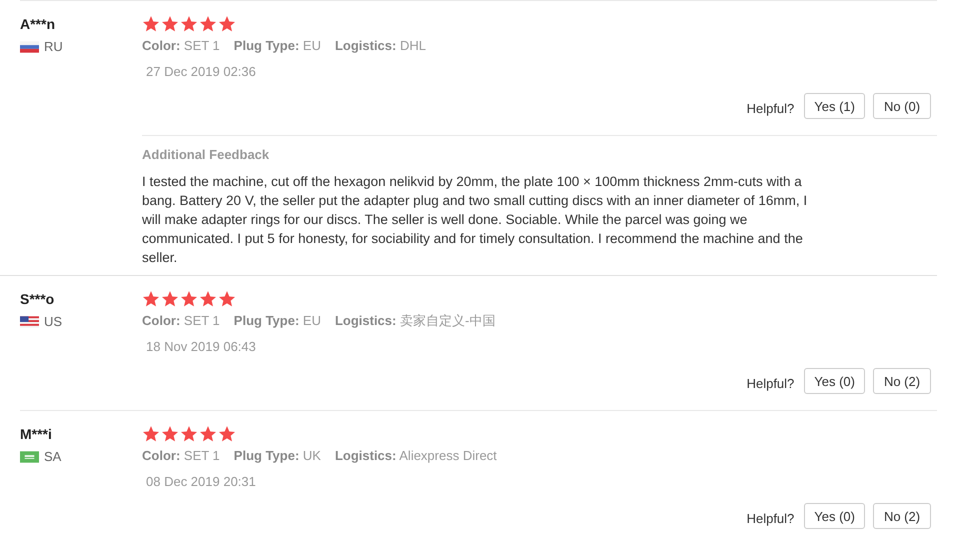 The image size is (960, 554). I want to click on order-attribute: Plug Type: UK, so click(277, 456).